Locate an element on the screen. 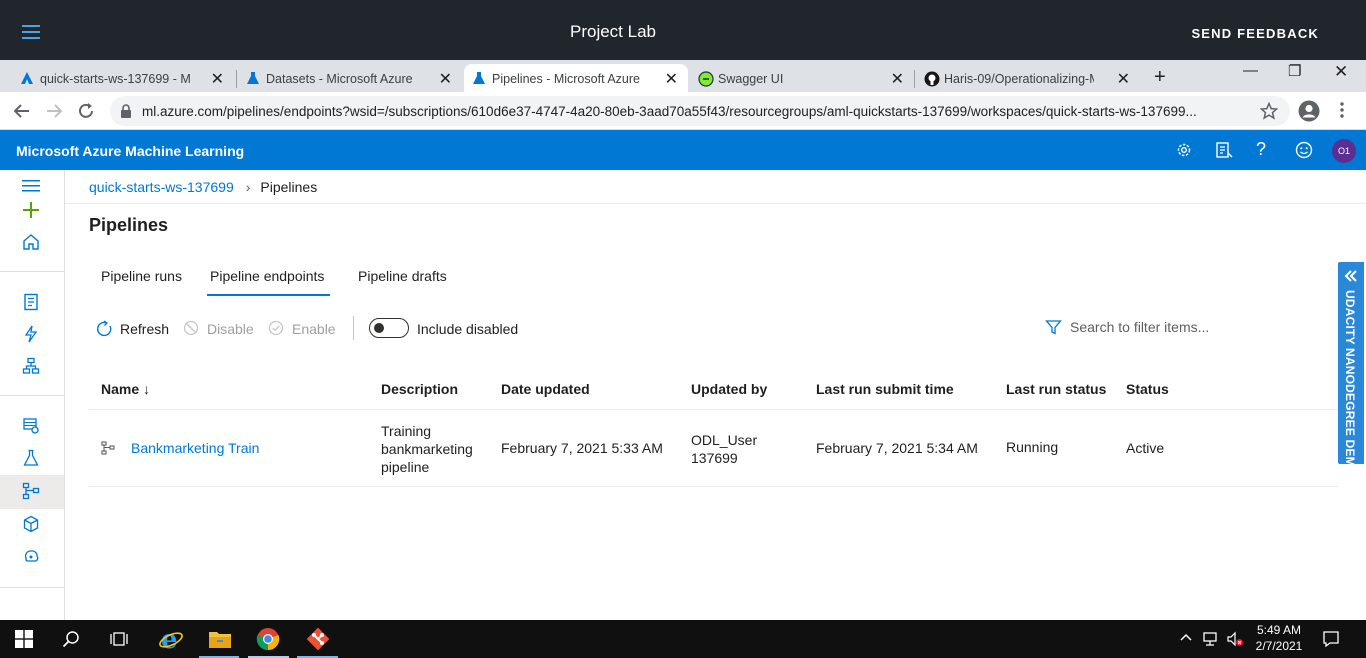 The image size is (1366, 658). column-header-updated-by: Updated by is located at coordinates (729, 389).